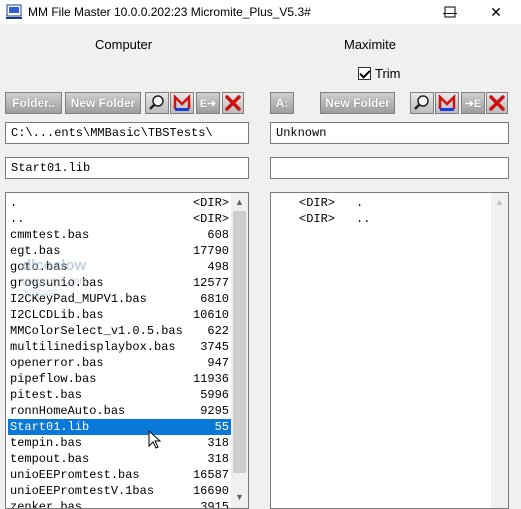 The image size is (521, 509). What do you see at coordinates (370, 44) in the screenshot?
I see `maximite-label: Maximite` at bounding box center [370, 44].